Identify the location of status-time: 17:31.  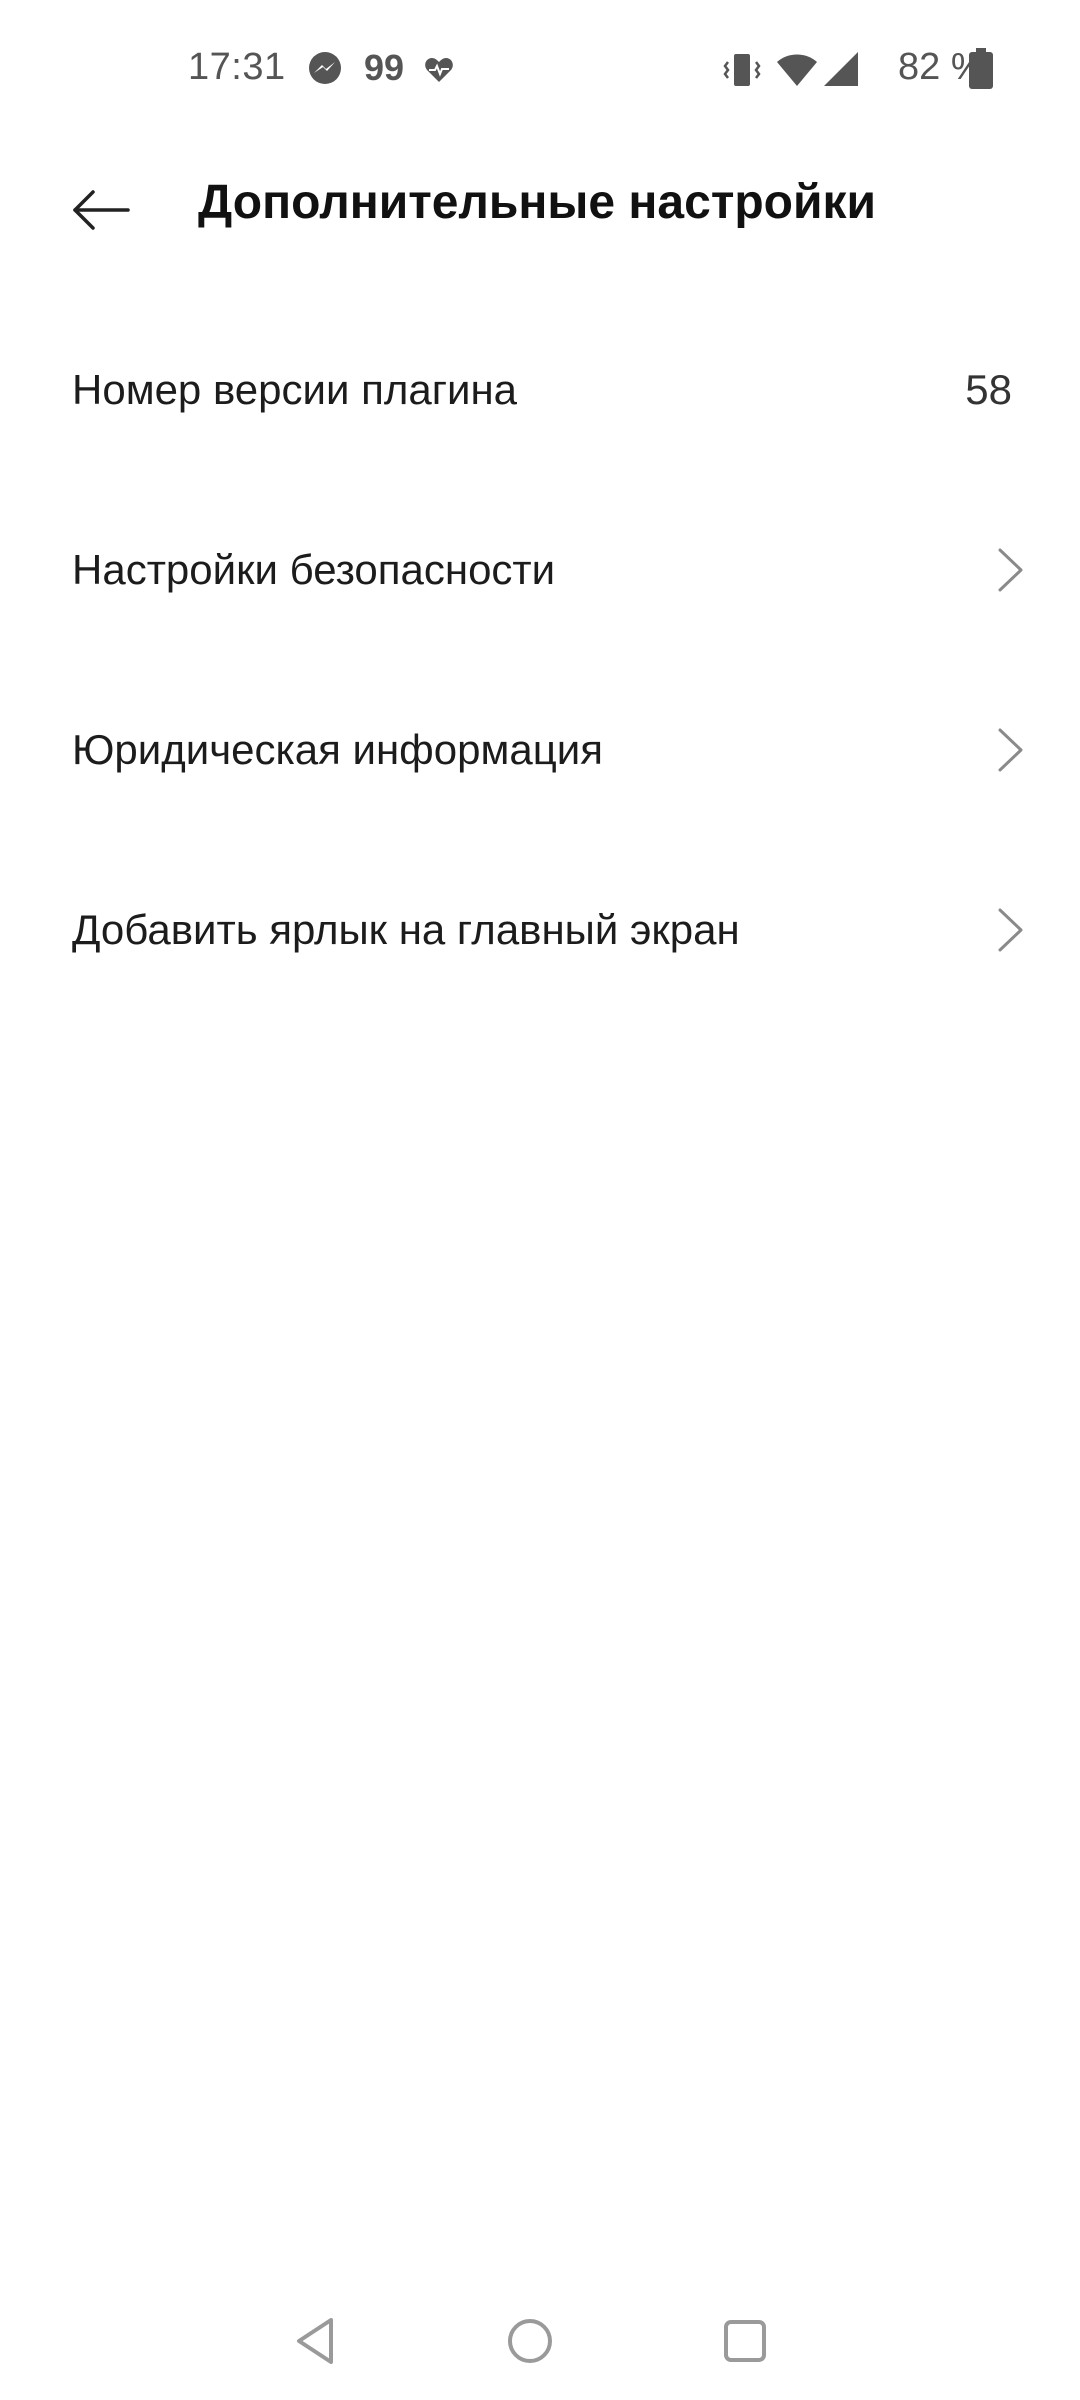
(237, 67).